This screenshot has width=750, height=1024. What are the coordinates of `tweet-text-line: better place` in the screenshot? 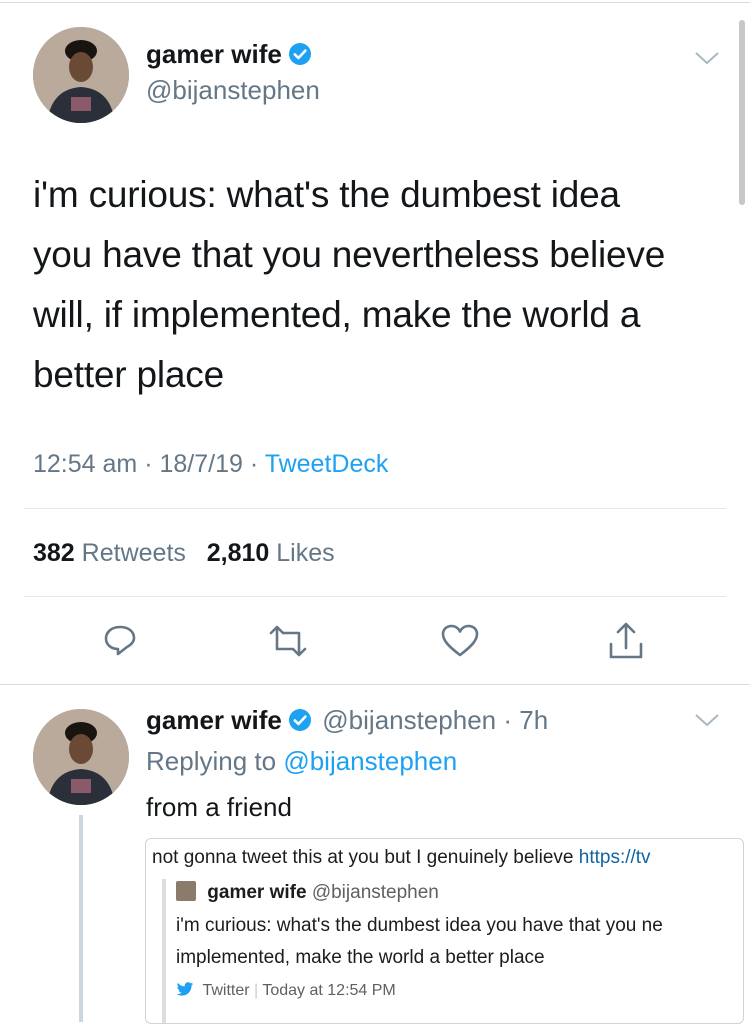 It's located at (128, 374).